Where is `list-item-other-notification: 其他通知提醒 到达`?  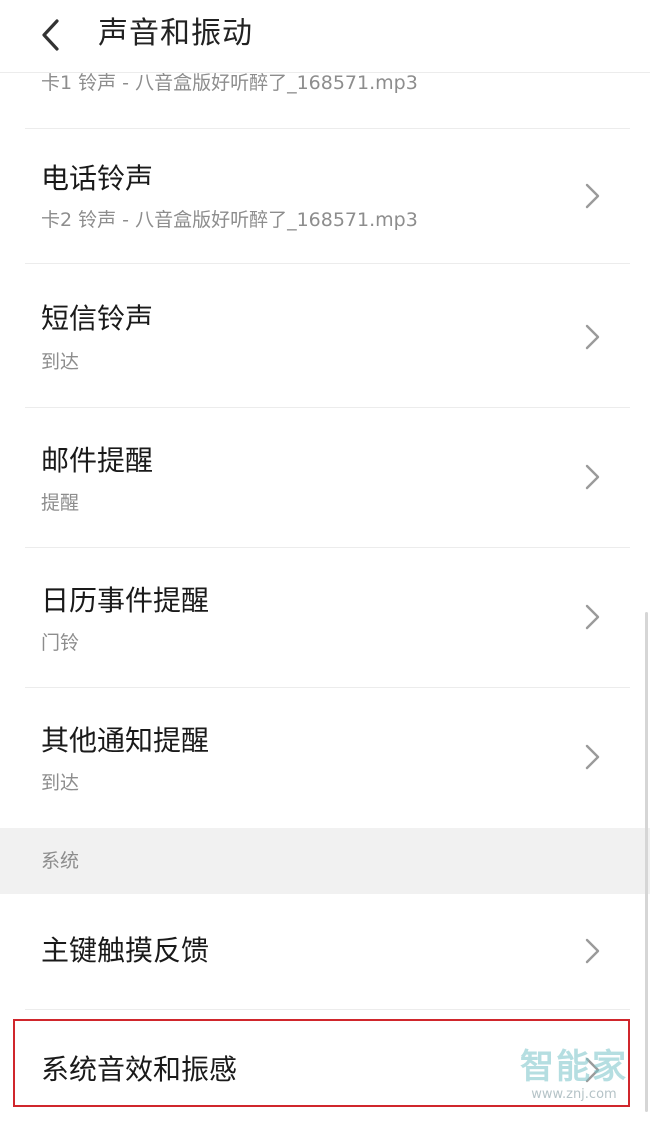 list-item-other-notification: 其他通知提醒 到达 is located at coordinates (325, 758).